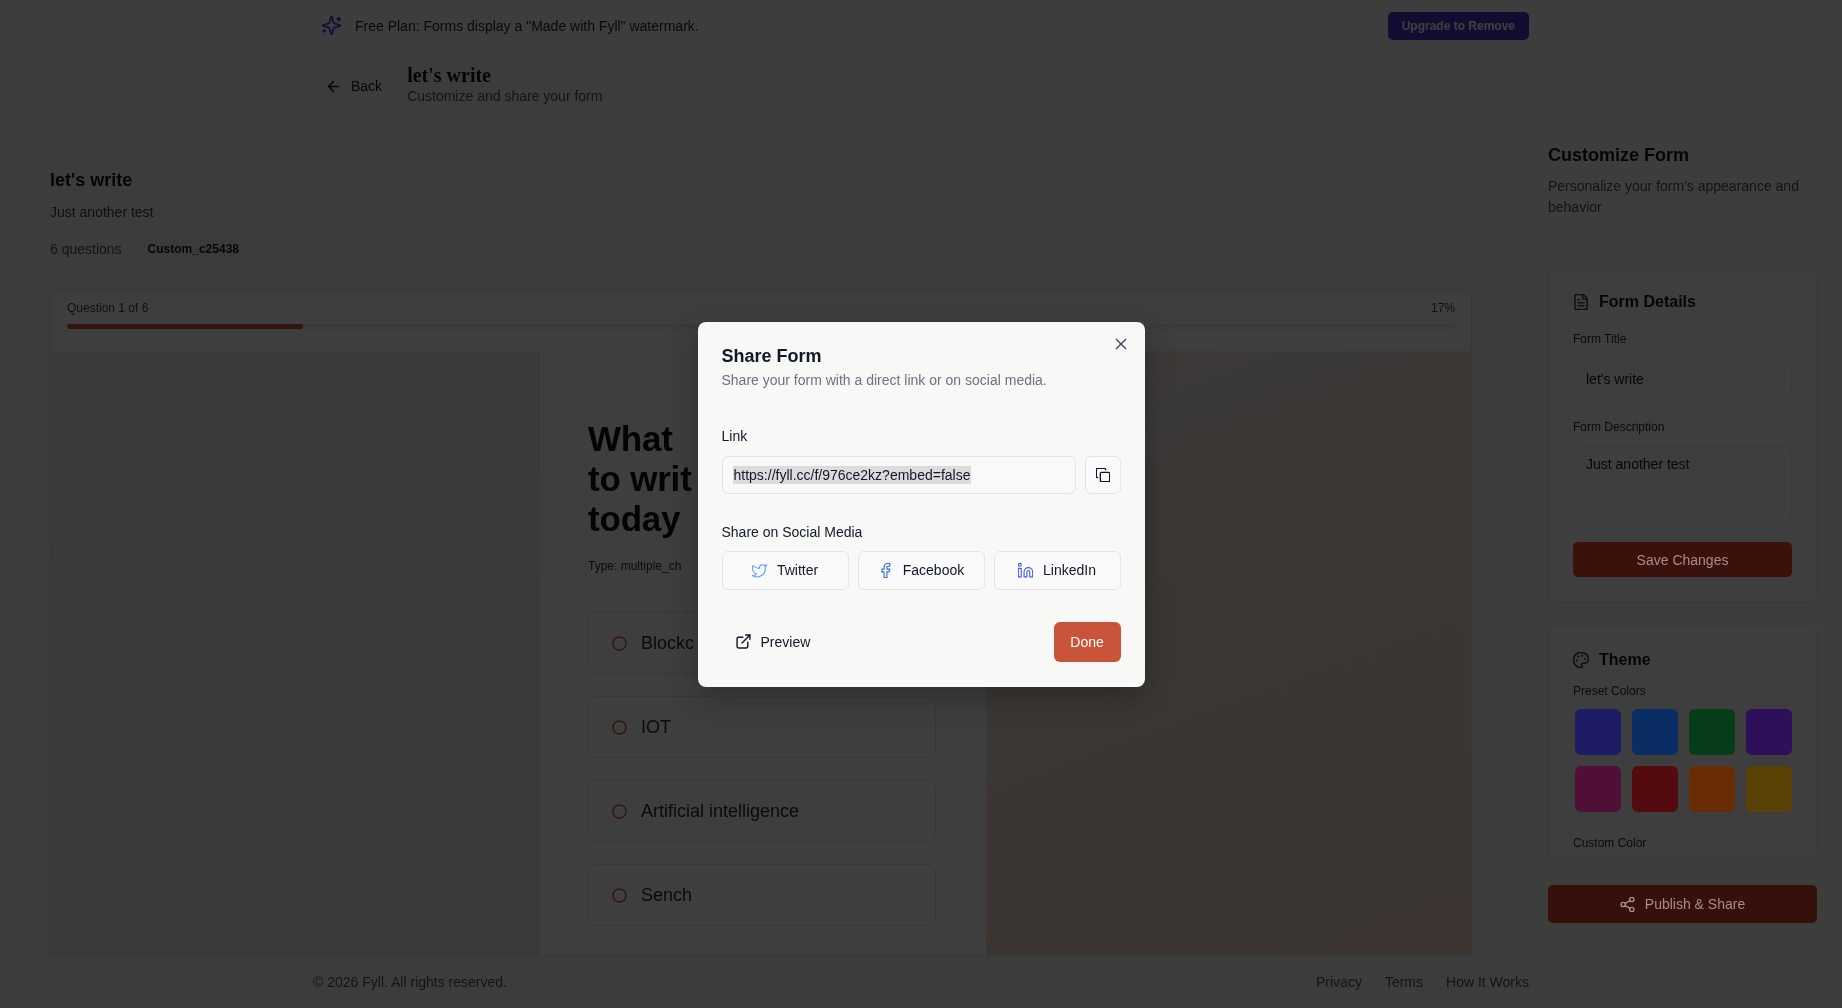  I want to click on share-button: Facebook, so click(921, 570).